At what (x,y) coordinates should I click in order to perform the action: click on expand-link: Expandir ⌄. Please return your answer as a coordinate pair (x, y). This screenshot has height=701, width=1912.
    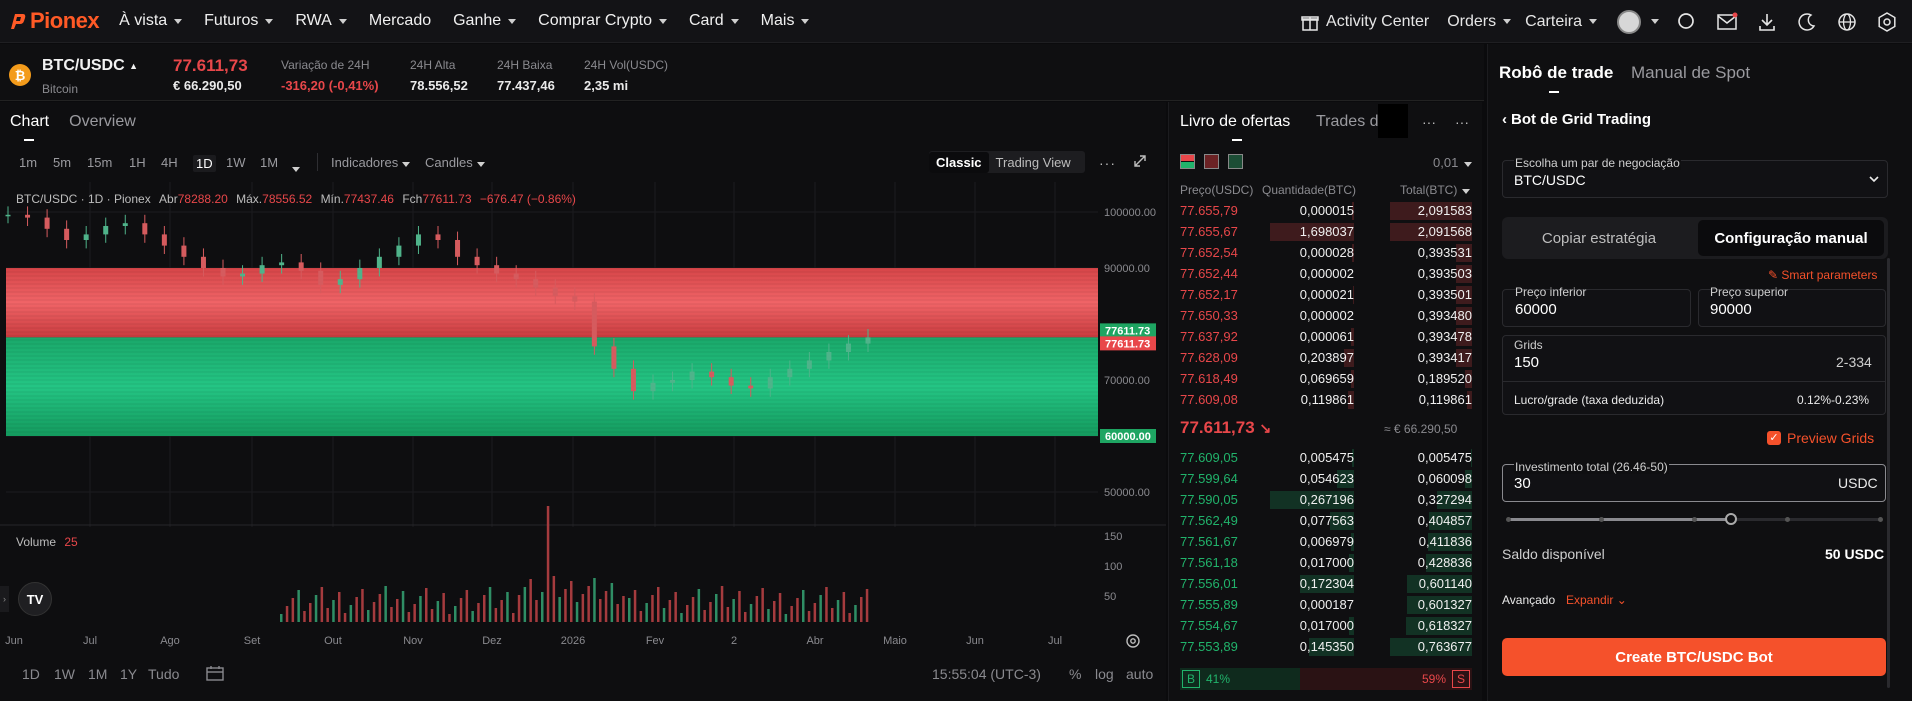
    Looking at the image, I should click on (1596, 600).